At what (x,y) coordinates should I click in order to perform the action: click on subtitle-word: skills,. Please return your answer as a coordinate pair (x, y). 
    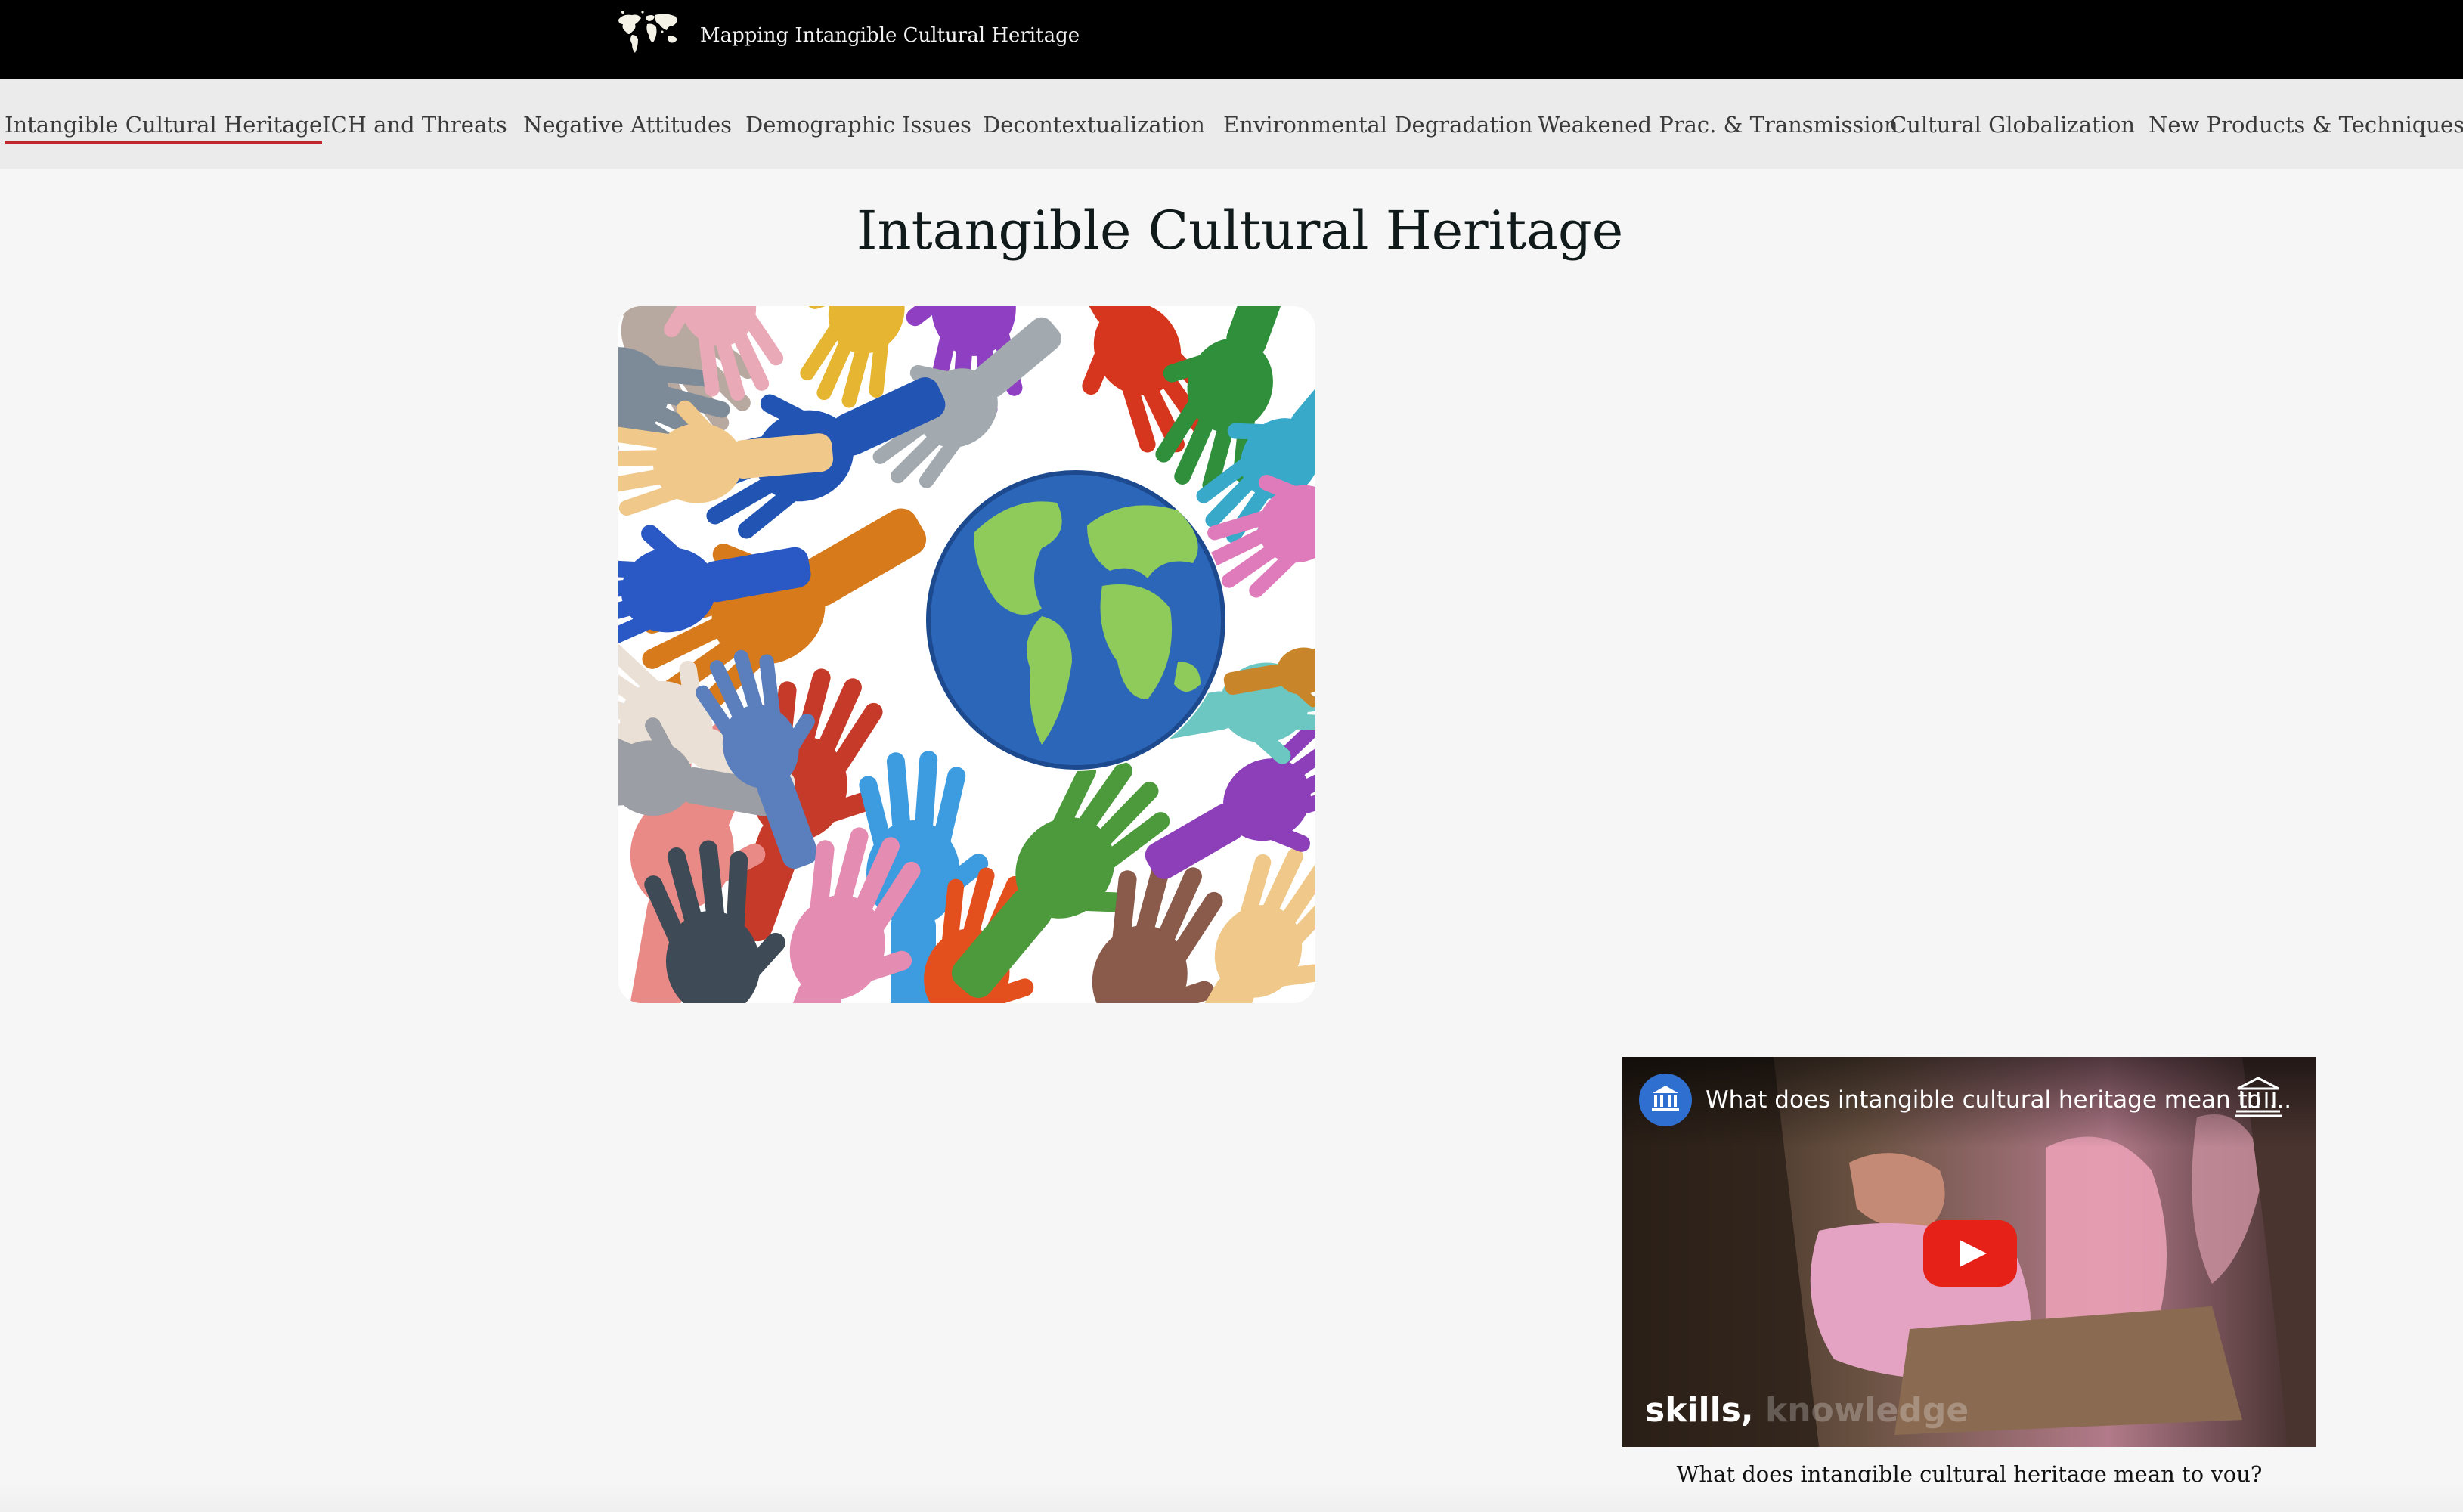
    Looking at the image, I should click on (1700, 1410).